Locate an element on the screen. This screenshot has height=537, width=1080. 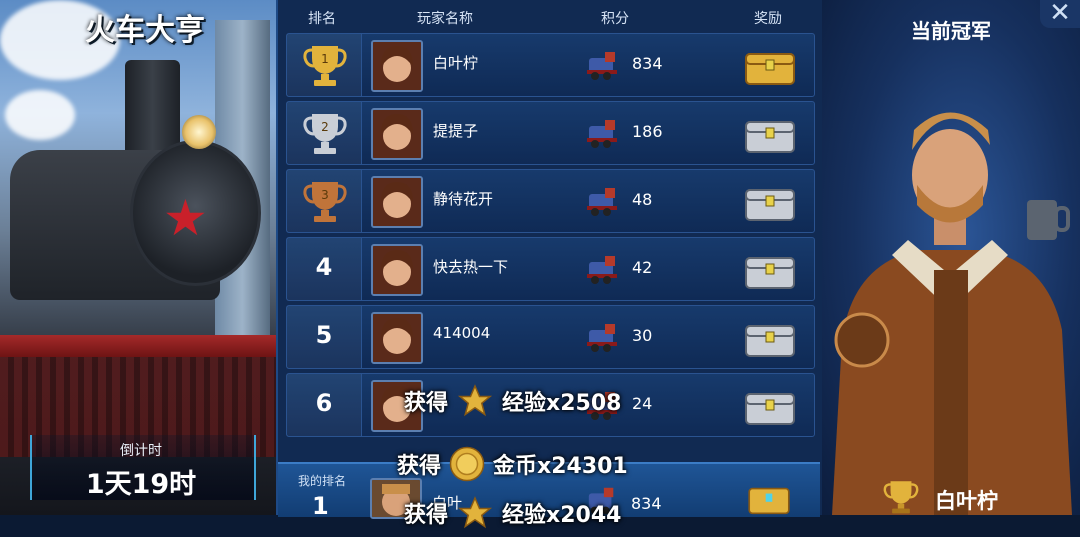
bronze-trophy-icon: 3 is located at coordinates (325, 201).